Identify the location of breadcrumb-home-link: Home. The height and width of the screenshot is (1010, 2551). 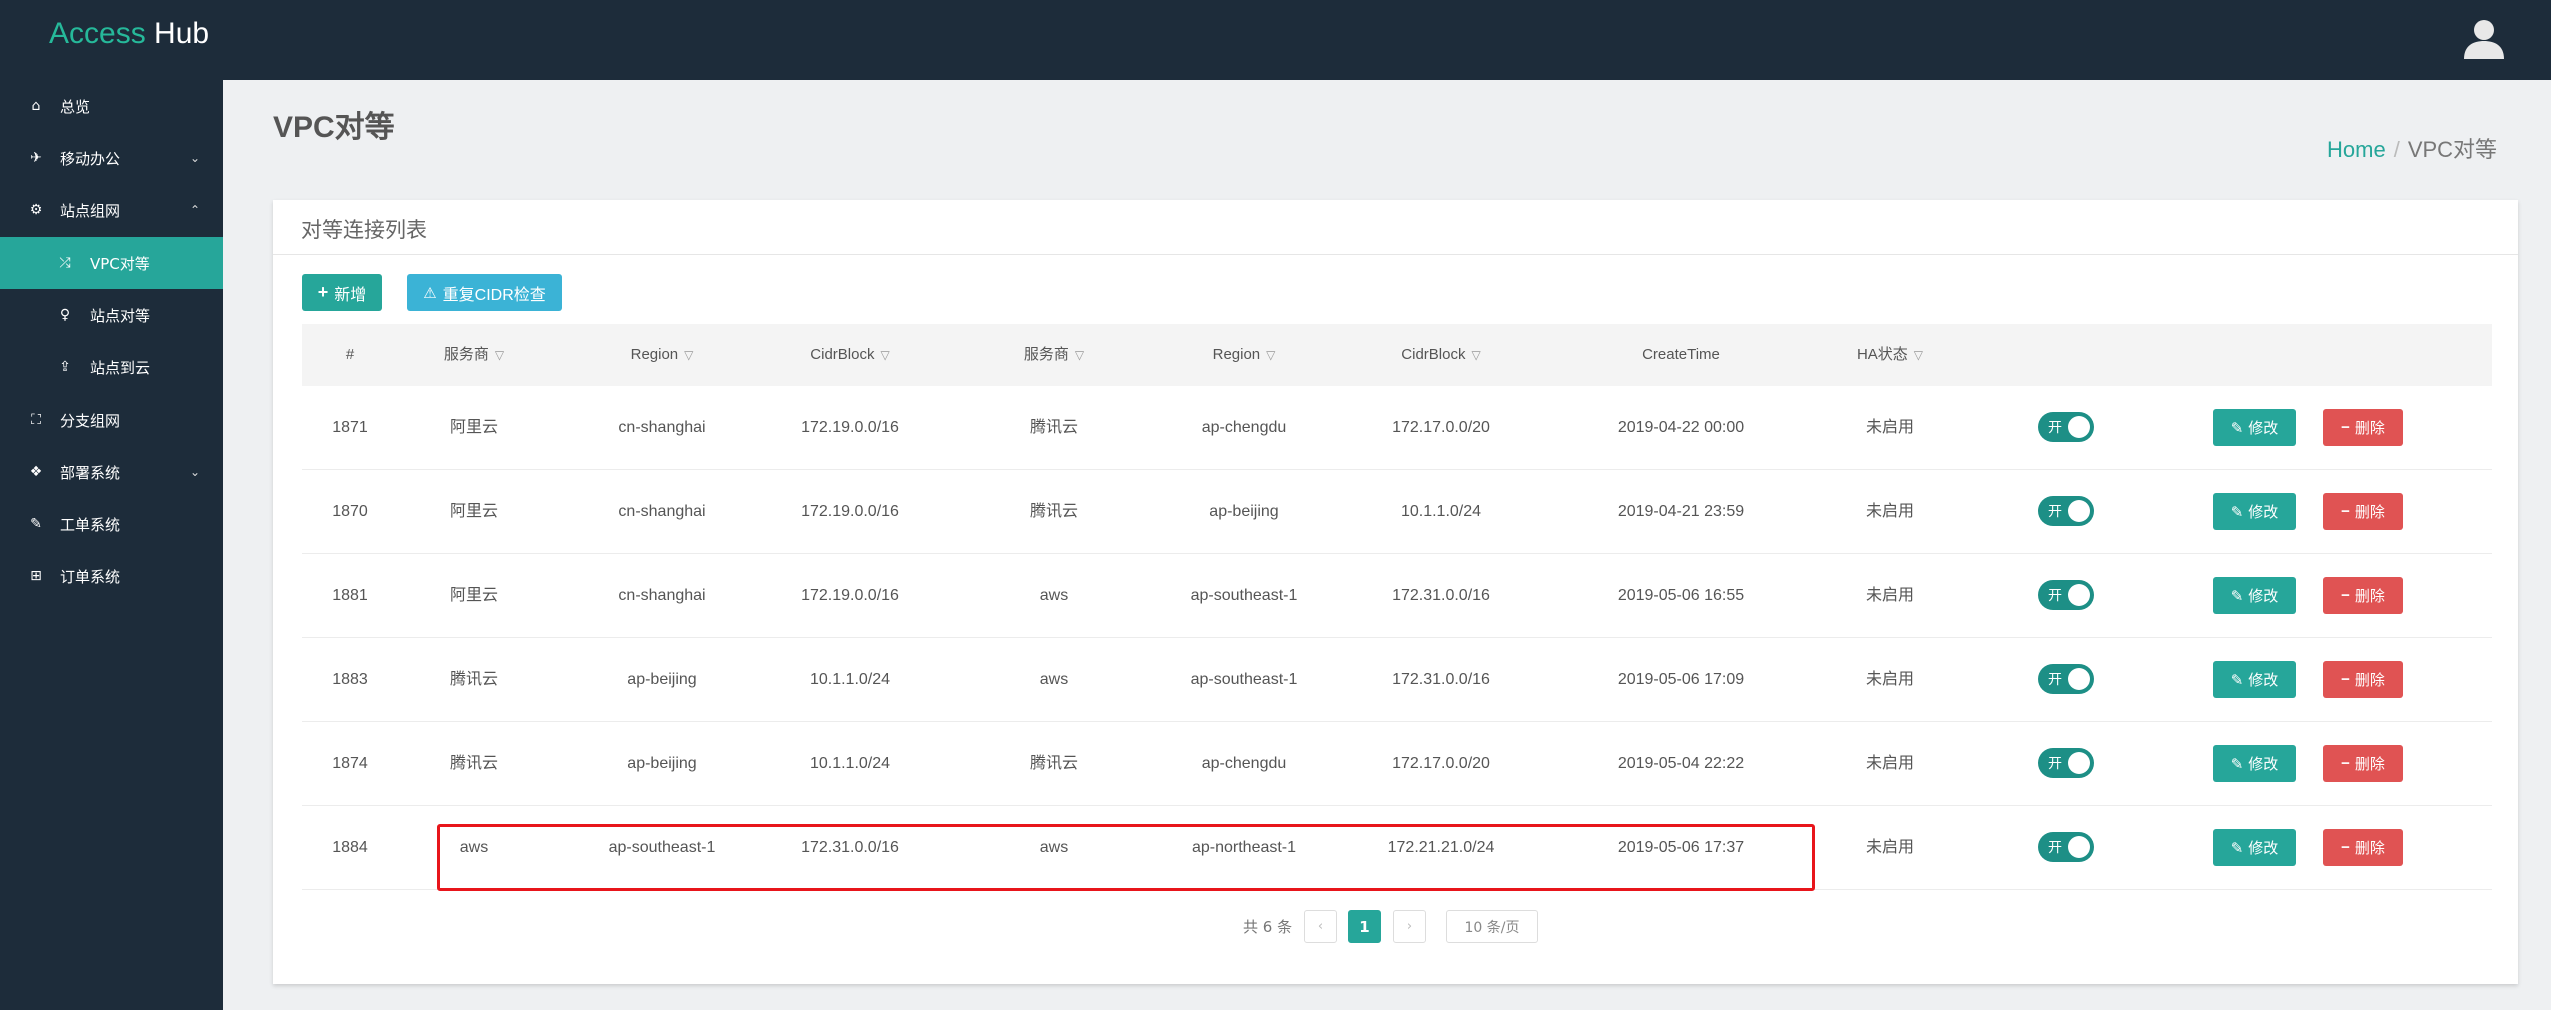
(2356, 149).